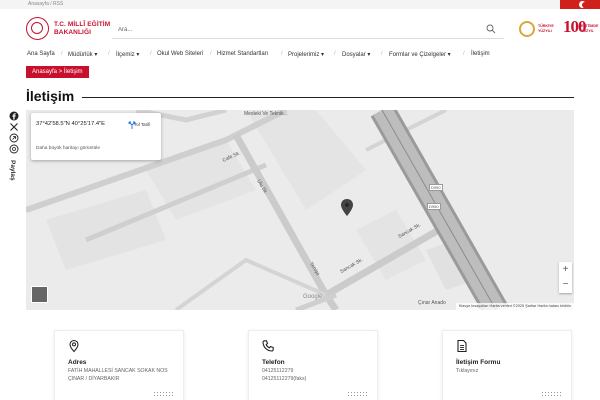 The height and width of the screenshot is (400, 600). Describe the element at coordinates (12, 170) in the screenshot. I see `share-label: Paylaş` at that location.